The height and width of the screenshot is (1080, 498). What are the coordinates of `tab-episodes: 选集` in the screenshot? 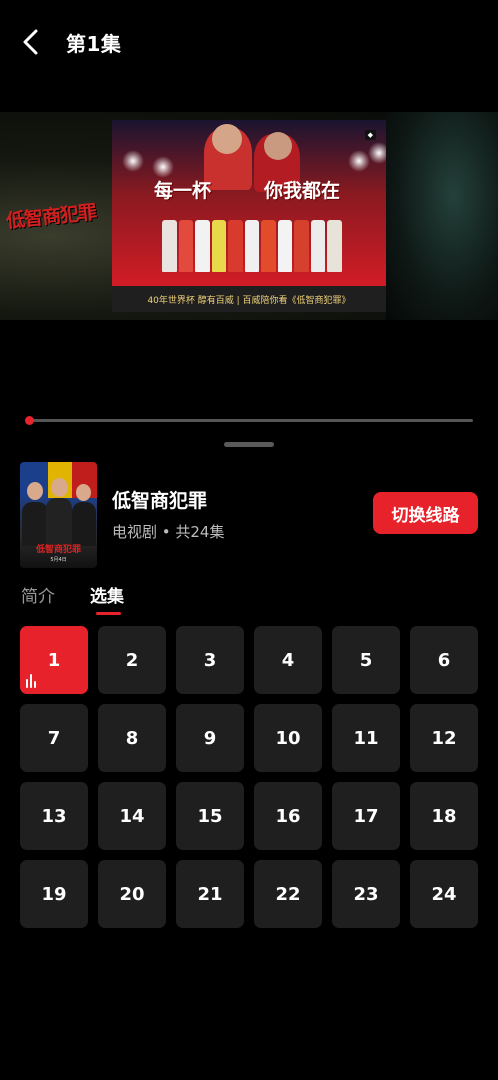 It's located at (107, 594).